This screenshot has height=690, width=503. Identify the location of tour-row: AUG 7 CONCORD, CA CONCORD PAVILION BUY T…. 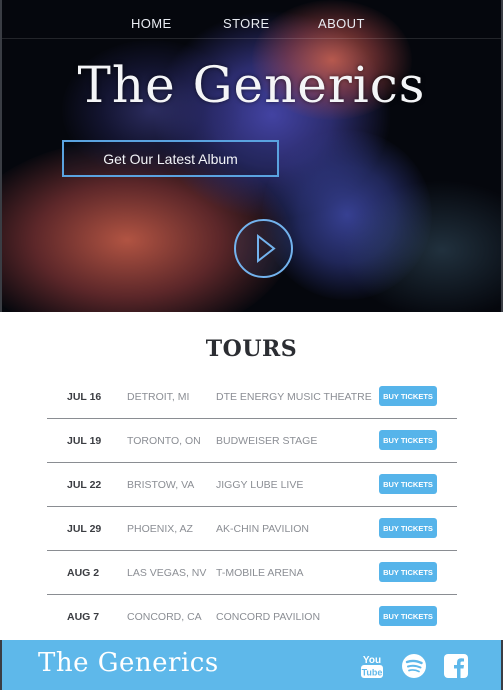
(252, 617).